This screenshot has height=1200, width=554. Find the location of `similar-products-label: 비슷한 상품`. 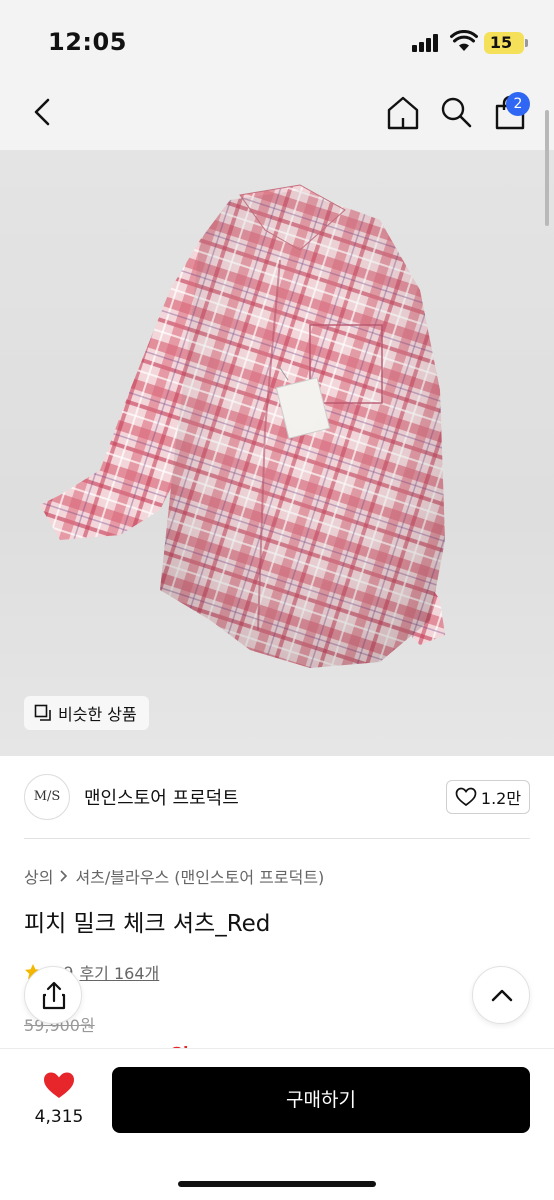

similar-products-label: 비슷한 상품 is located at coordinates (97, 714).